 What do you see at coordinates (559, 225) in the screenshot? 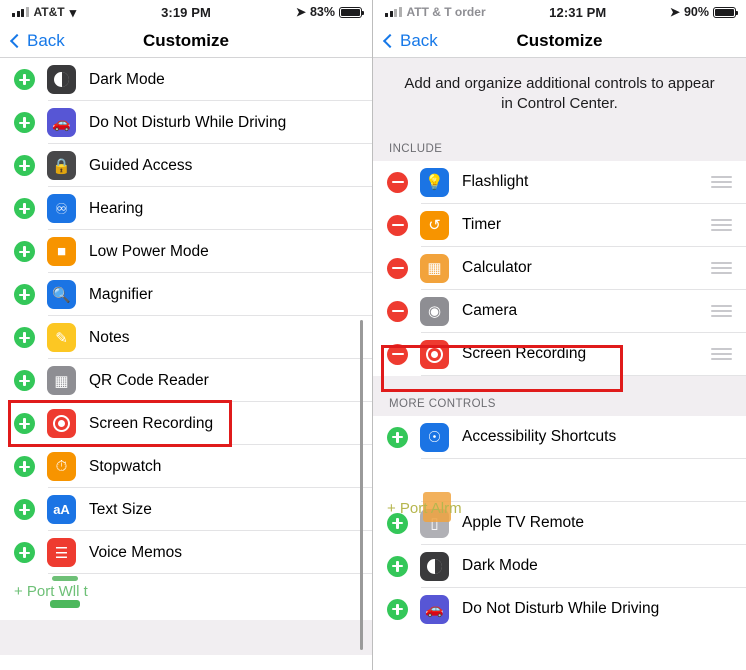
I see `list-item: ↺ Timer` at bounding box center [559, 225].